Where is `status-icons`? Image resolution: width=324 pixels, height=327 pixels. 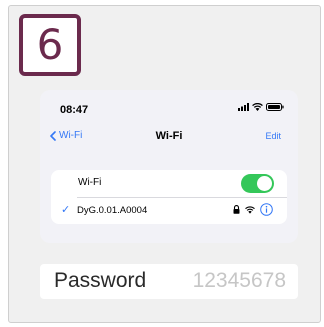
status-icons is located at coordinates (261, 107).